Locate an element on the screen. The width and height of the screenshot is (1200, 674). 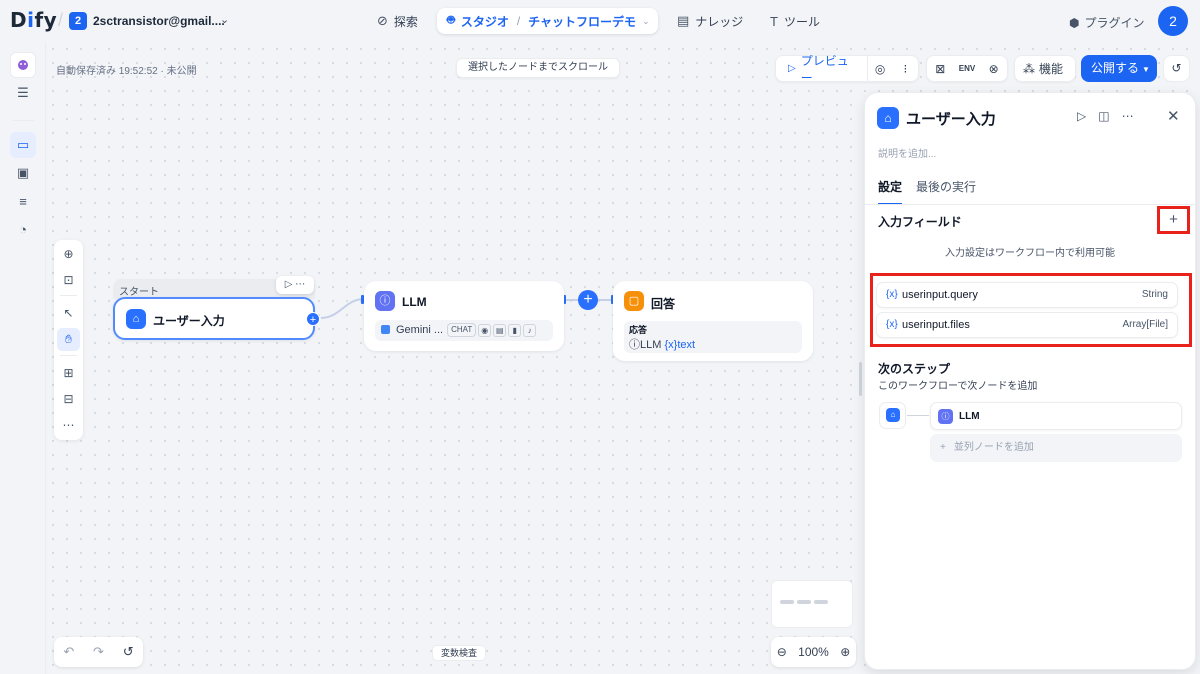
llm-node: ⓘ LLM Gemini ... CHAT ◉ ▤ ▮ ♪ is located at coordinates (464, 316).